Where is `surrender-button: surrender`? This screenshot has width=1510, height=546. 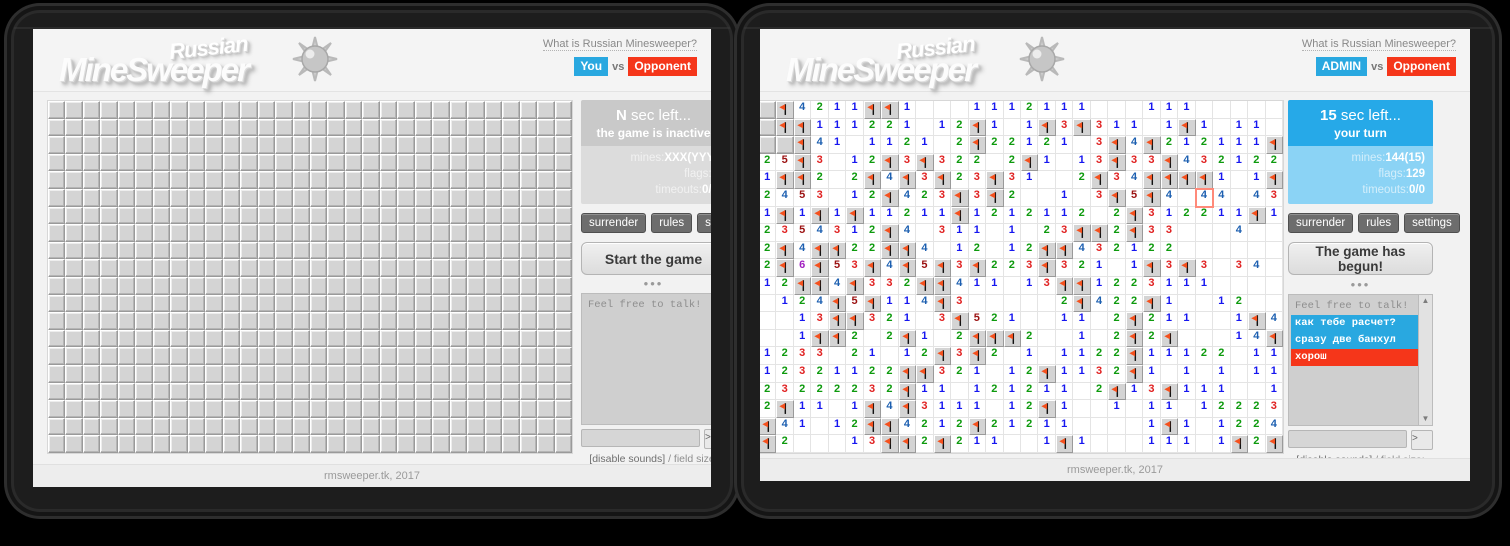 surrender-button: surrender is located at coordinates (614, 223).